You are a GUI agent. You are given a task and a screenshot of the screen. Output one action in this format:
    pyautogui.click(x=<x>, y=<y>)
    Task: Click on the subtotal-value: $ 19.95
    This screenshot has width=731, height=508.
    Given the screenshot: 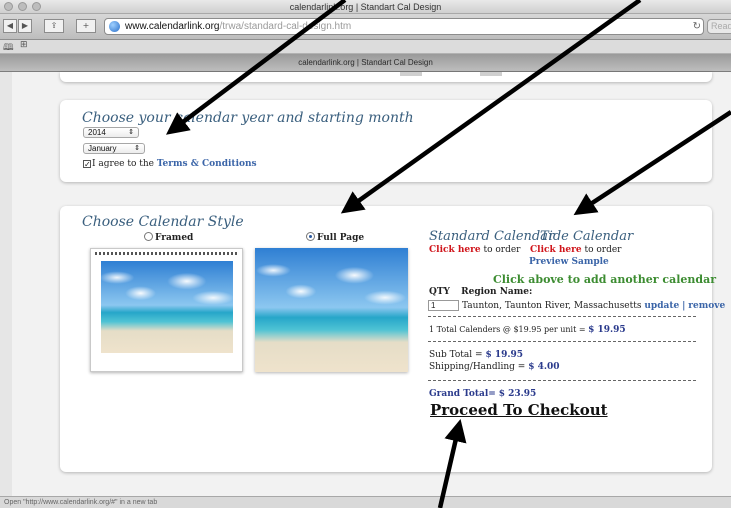 What is the action you would take?
    pyautogui.click(x=504, y=355)
    